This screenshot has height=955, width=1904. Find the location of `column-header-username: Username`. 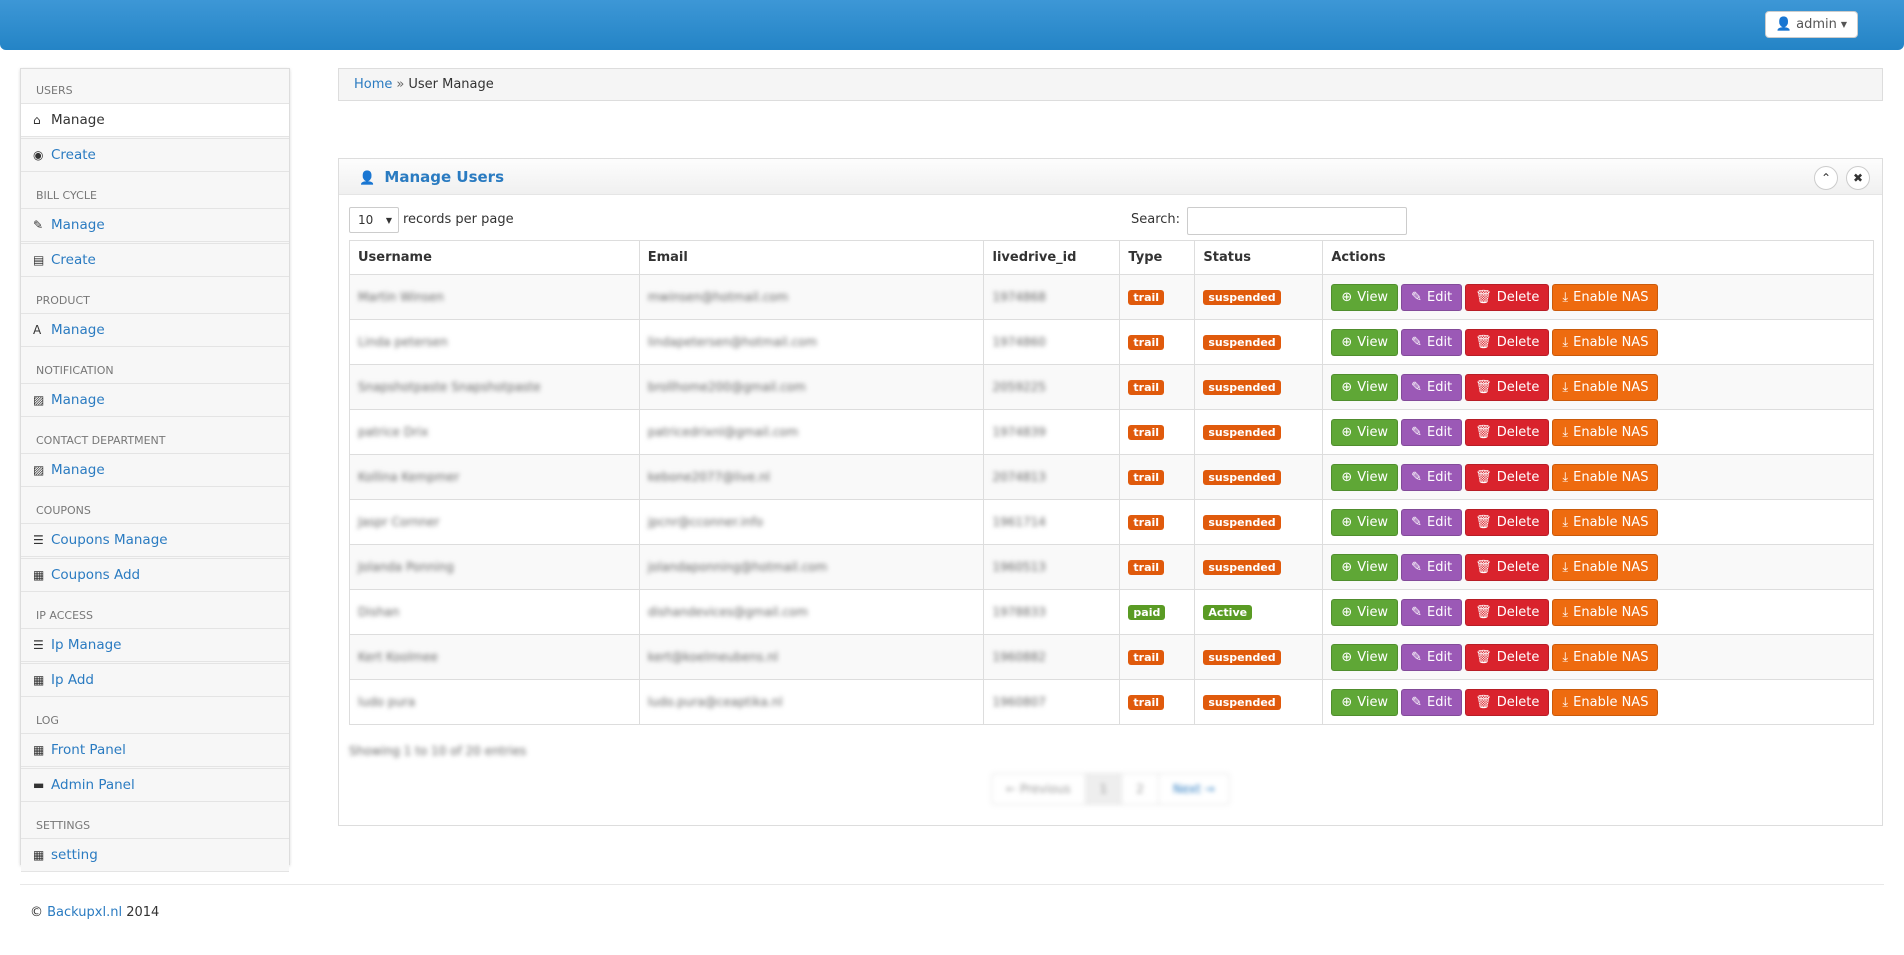

column-header-username: Username is located at coordinates (494, 257).